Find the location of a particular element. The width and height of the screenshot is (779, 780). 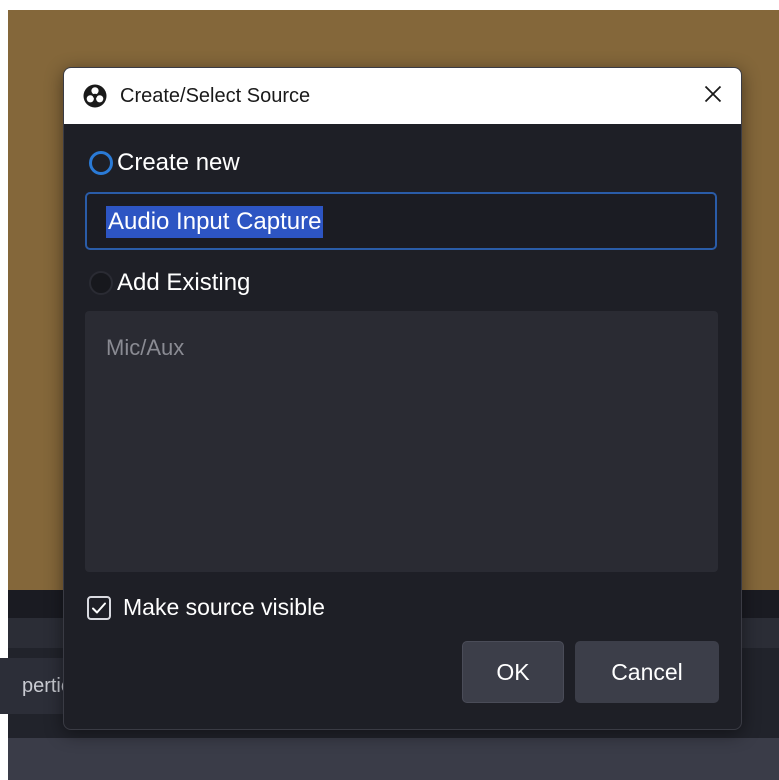

source-name-value: Audio Input Capture is located at coordinates (215, 222).